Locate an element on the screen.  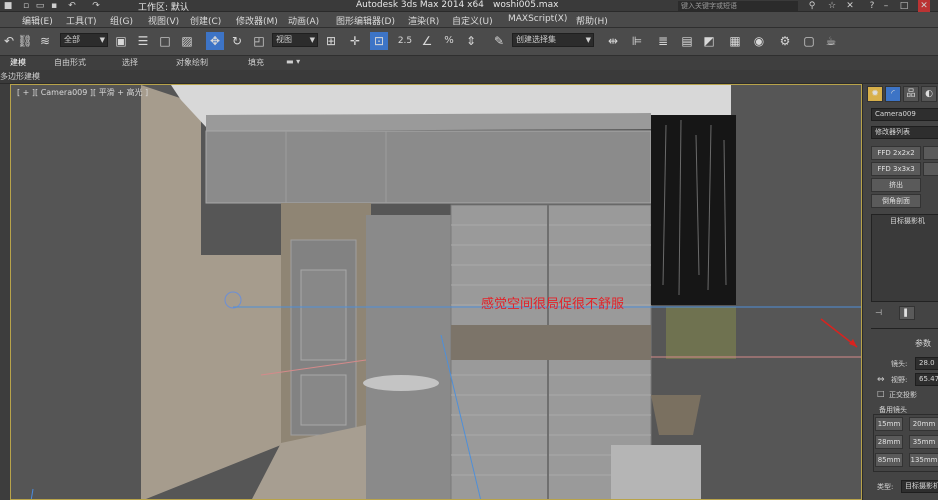
menu-views: 视图(V) is located at coordinates (163, 20).